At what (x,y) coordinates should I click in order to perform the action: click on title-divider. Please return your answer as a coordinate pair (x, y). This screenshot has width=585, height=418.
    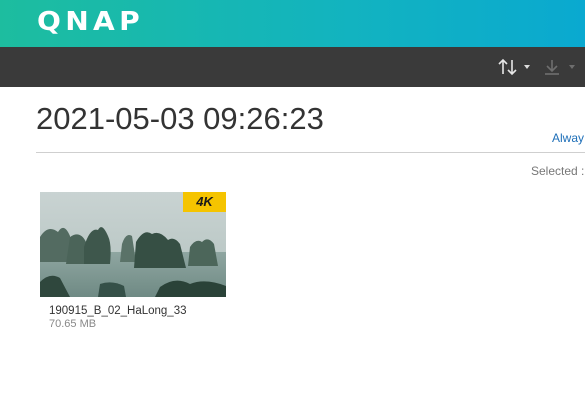
    Looking at the image, I should click on (310, 152).